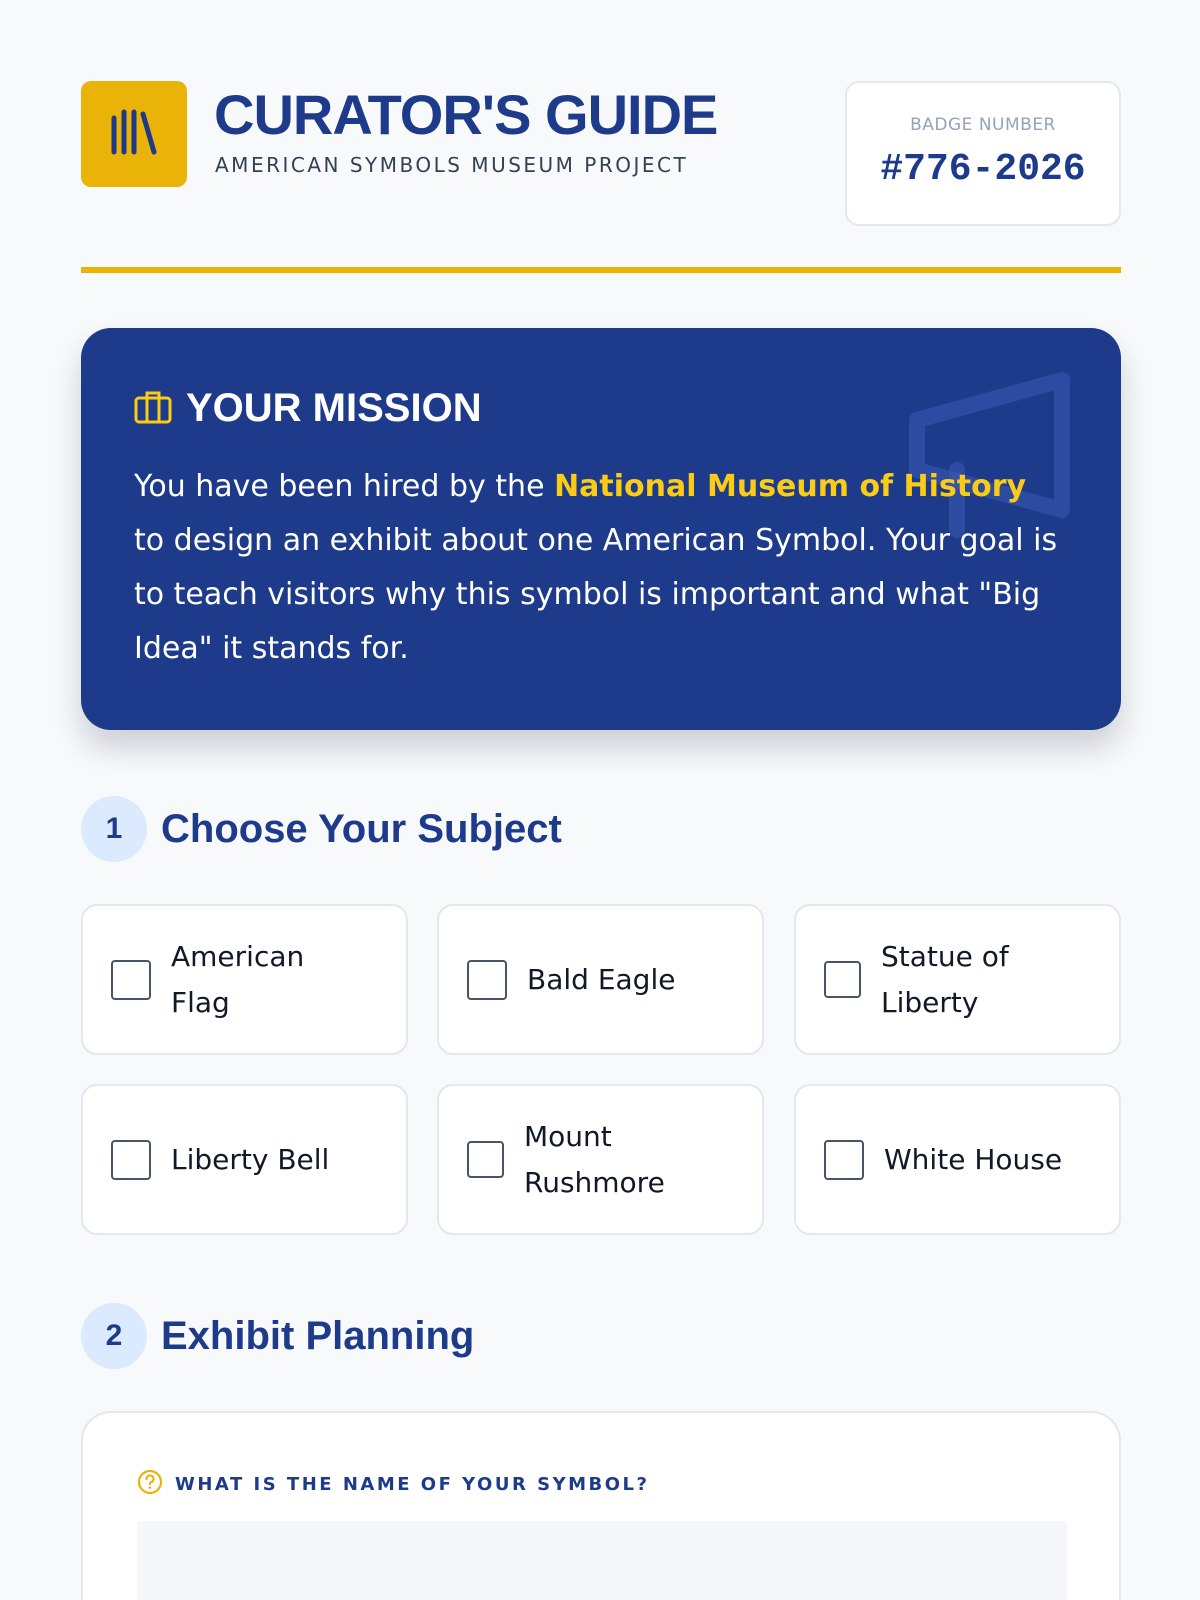 This screenshot has height=1600, width=1200. Describe the element at coordinates (594, 1159) in the screenshot. I see `option-label: Mount Rushmore` at that location.